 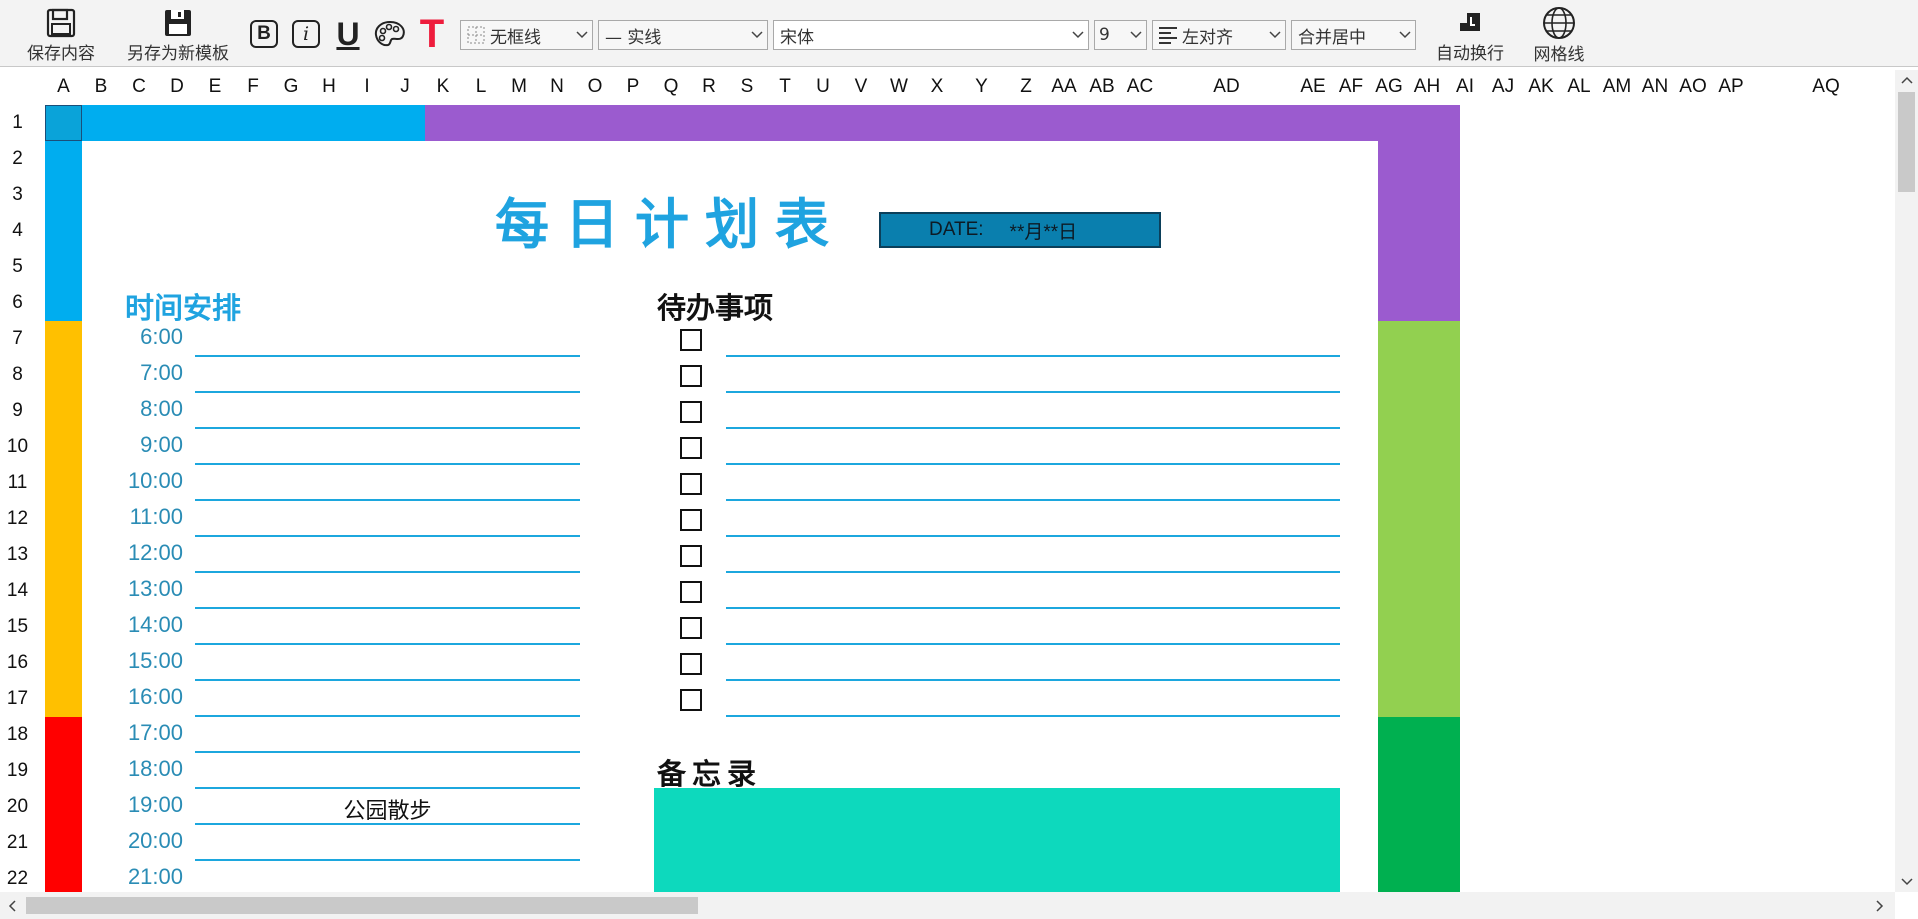 What do you see at coordinates (1427, 87) in the screenshot?
I see `column-header-ah: AH` at bounding box center [1427, 87].